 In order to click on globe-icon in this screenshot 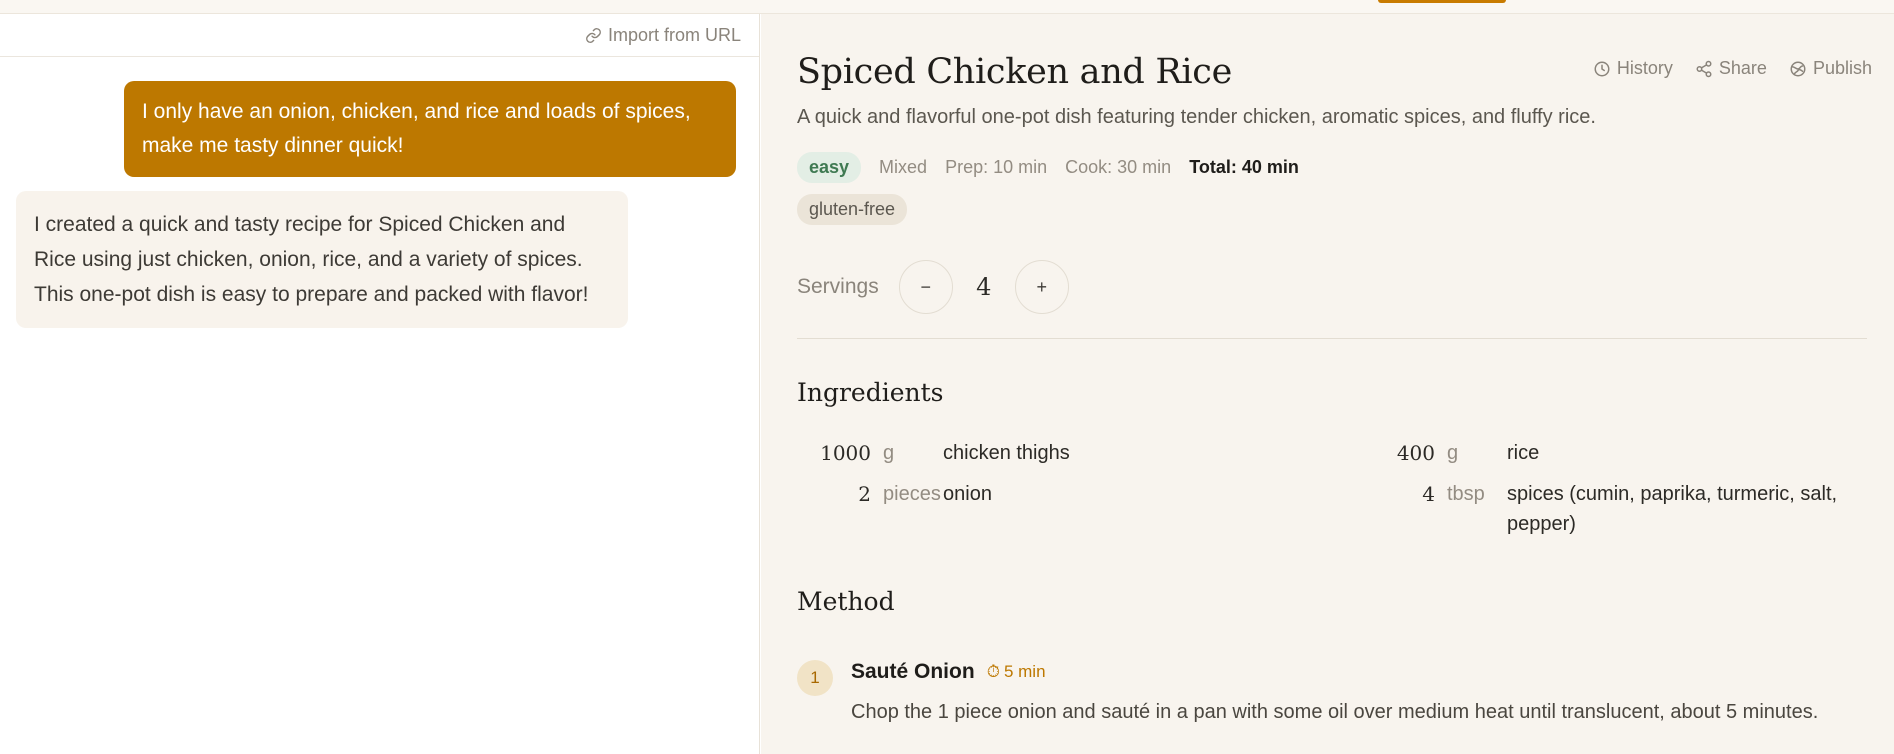, I will do `click(1798, 68)`.